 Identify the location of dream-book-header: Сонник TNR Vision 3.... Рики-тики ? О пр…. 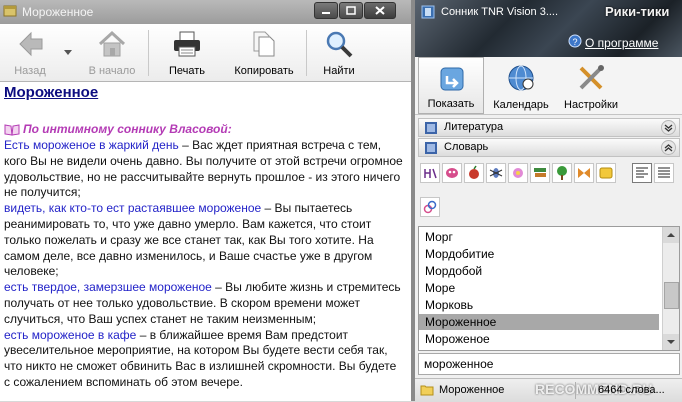
(548, 28).